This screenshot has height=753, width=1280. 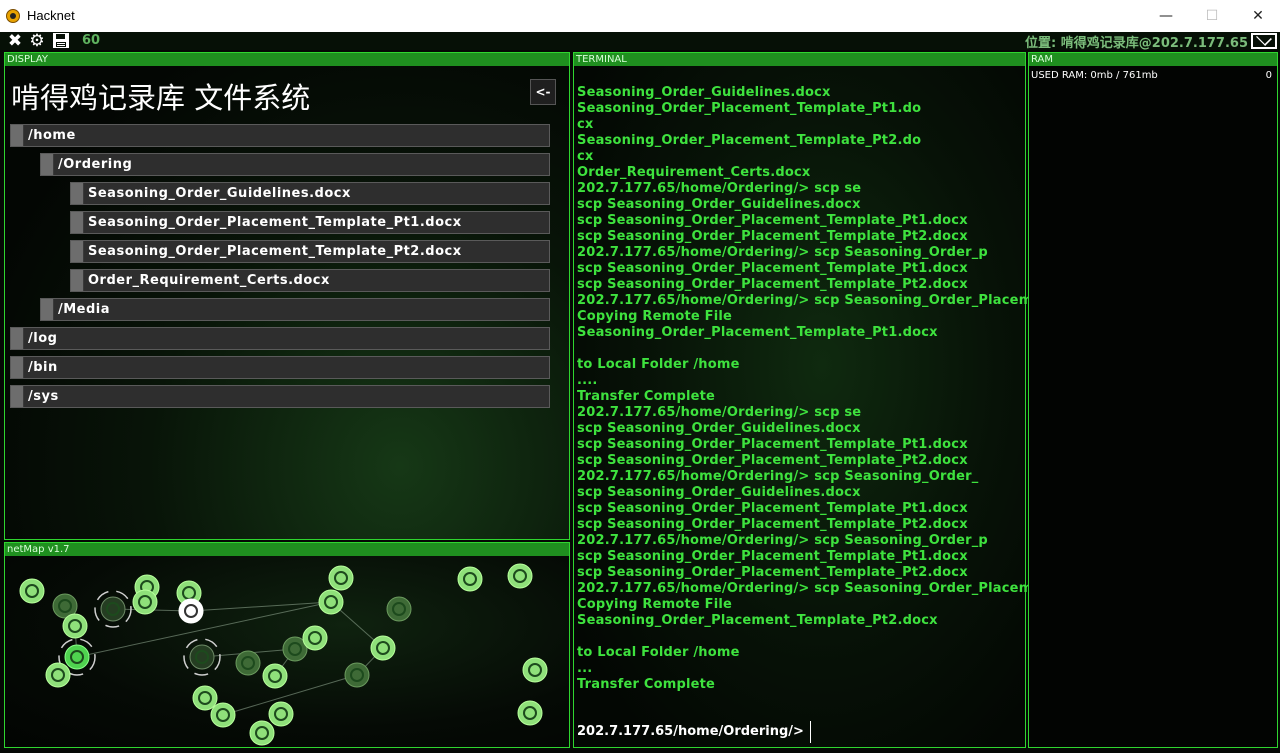 I want to click on fs-entry-label: /sys, so click(x=43, y=396).